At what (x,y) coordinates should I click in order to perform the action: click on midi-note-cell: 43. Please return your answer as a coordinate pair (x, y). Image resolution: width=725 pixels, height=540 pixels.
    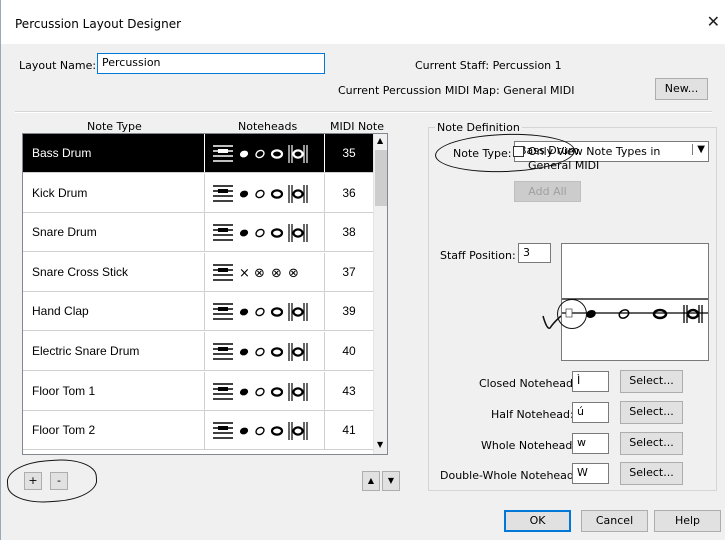
    Looking at the image, I should click on (349, 390).